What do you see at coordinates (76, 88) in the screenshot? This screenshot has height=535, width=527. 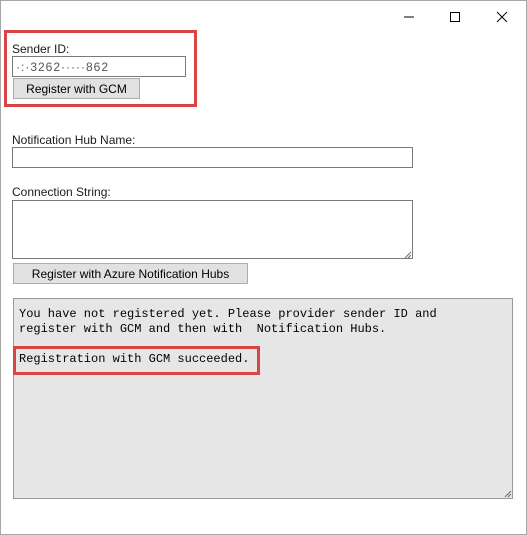 I see `register-gcm-button: Register with GCM` at bounding box center [76, 88].